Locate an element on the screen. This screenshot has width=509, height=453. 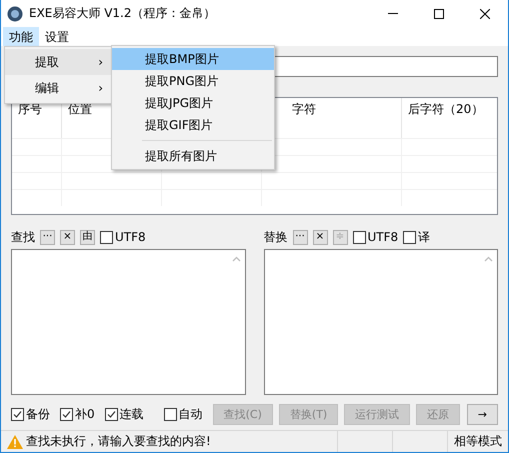
option-label: 连载 is located at coordinates (132, 414).